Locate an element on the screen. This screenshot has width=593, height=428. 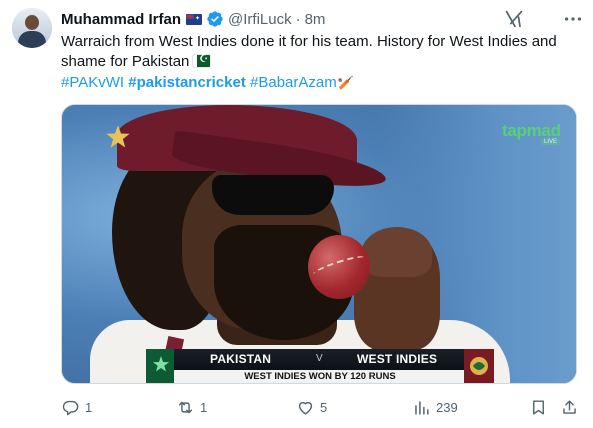
avatar-body is located at coordinates (32, 39).